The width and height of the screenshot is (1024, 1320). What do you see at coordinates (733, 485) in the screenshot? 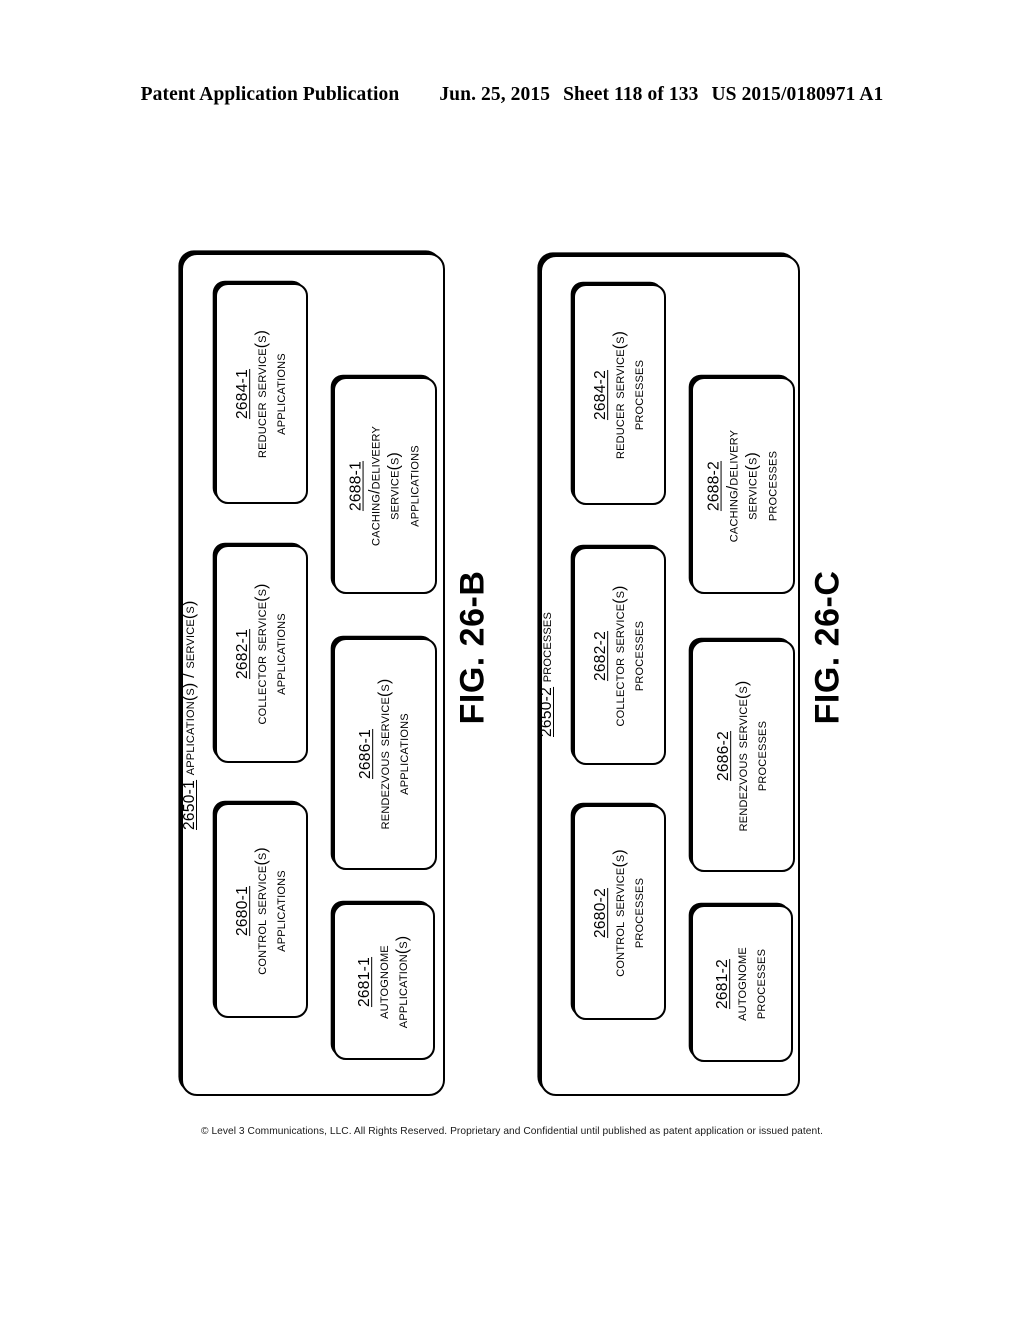
I see `node-2688-2-line-1: CACHING/DELIVERY` at bounding box center [733, 485].